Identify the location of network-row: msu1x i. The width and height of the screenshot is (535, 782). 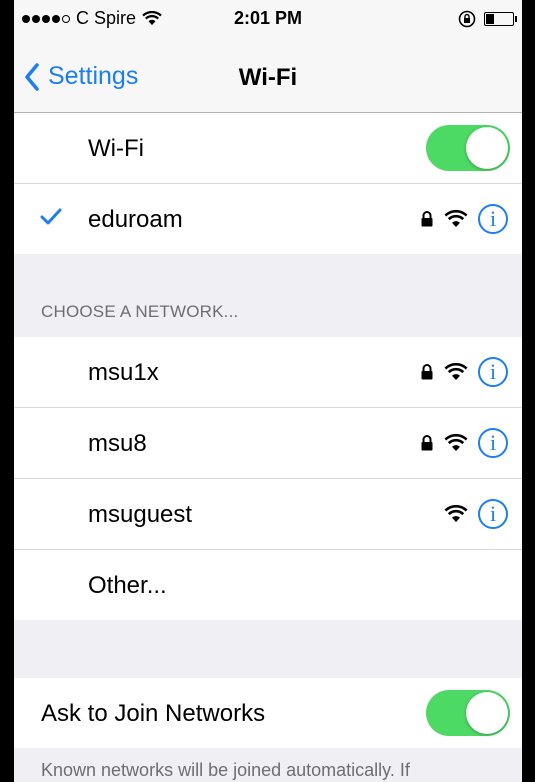
(268, 372).